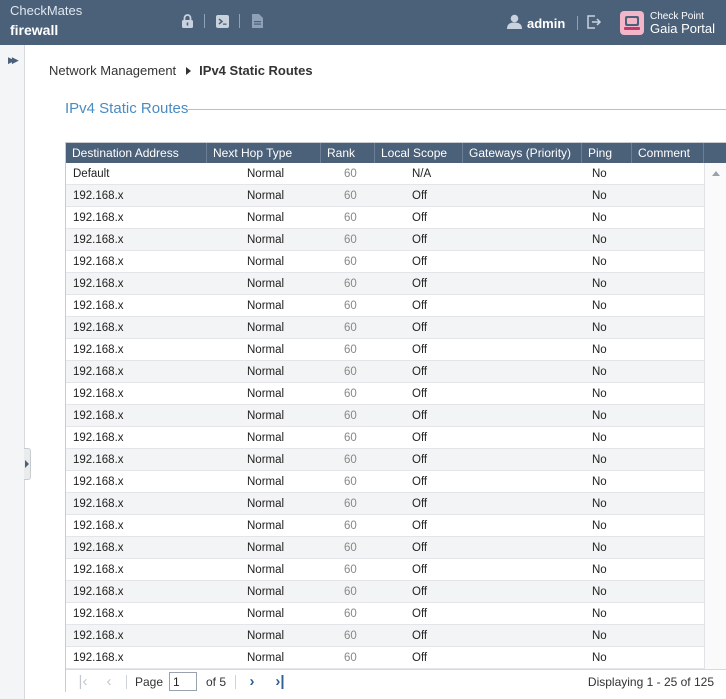 The height and width of the screenshot is (699, 726). Describe the element at coordinates (348, 153) in the screenshot. I see `header-col-rank: Rank` at that location.